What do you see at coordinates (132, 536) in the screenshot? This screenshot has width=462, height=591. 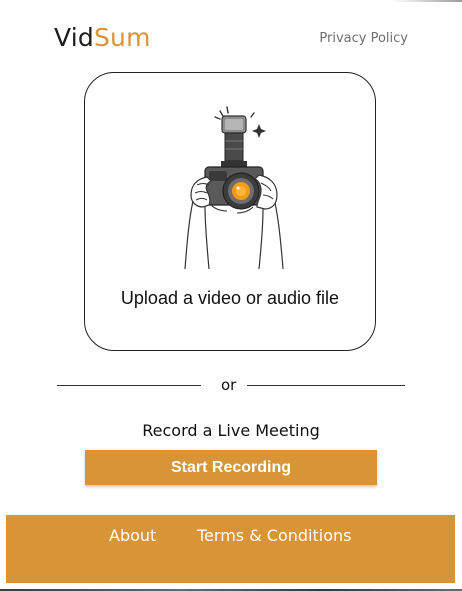 I see `footer-link-about: About` at bounding box center [132, 536].